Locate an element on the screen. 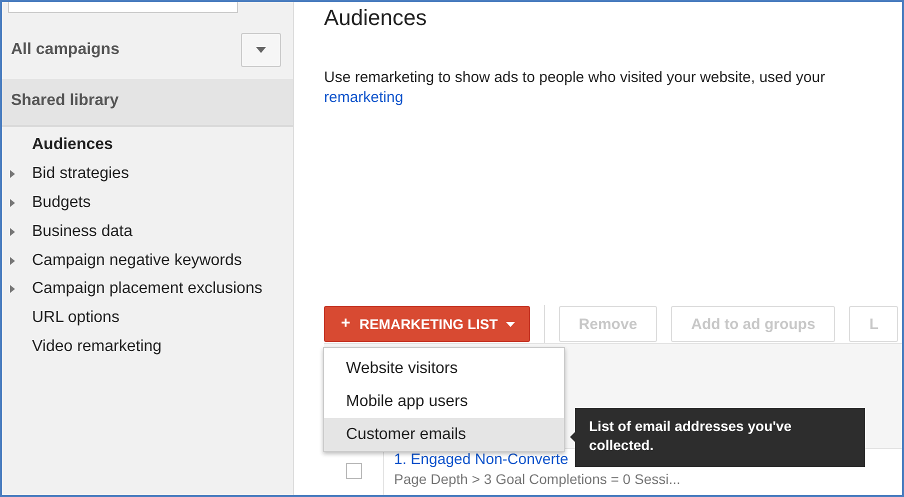 The width and height of the screenshot is (904, 497). sidebar-item: Bid strategies is located at coordinates (80, 174).